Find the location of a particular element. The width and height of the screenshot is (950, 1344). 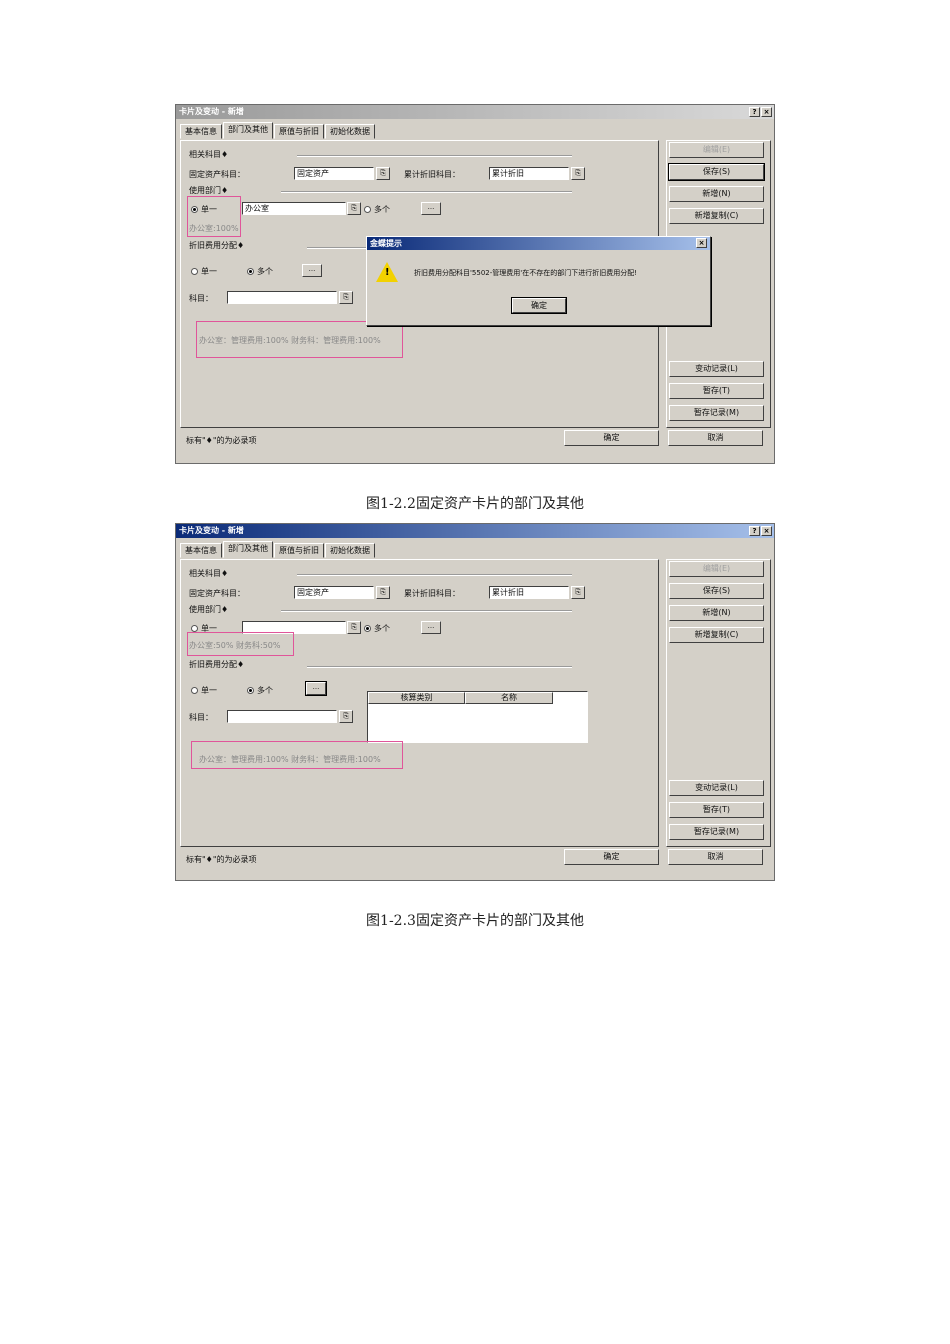

use-dept-label: 使用部门♦ is located at coordinates (209, 190).